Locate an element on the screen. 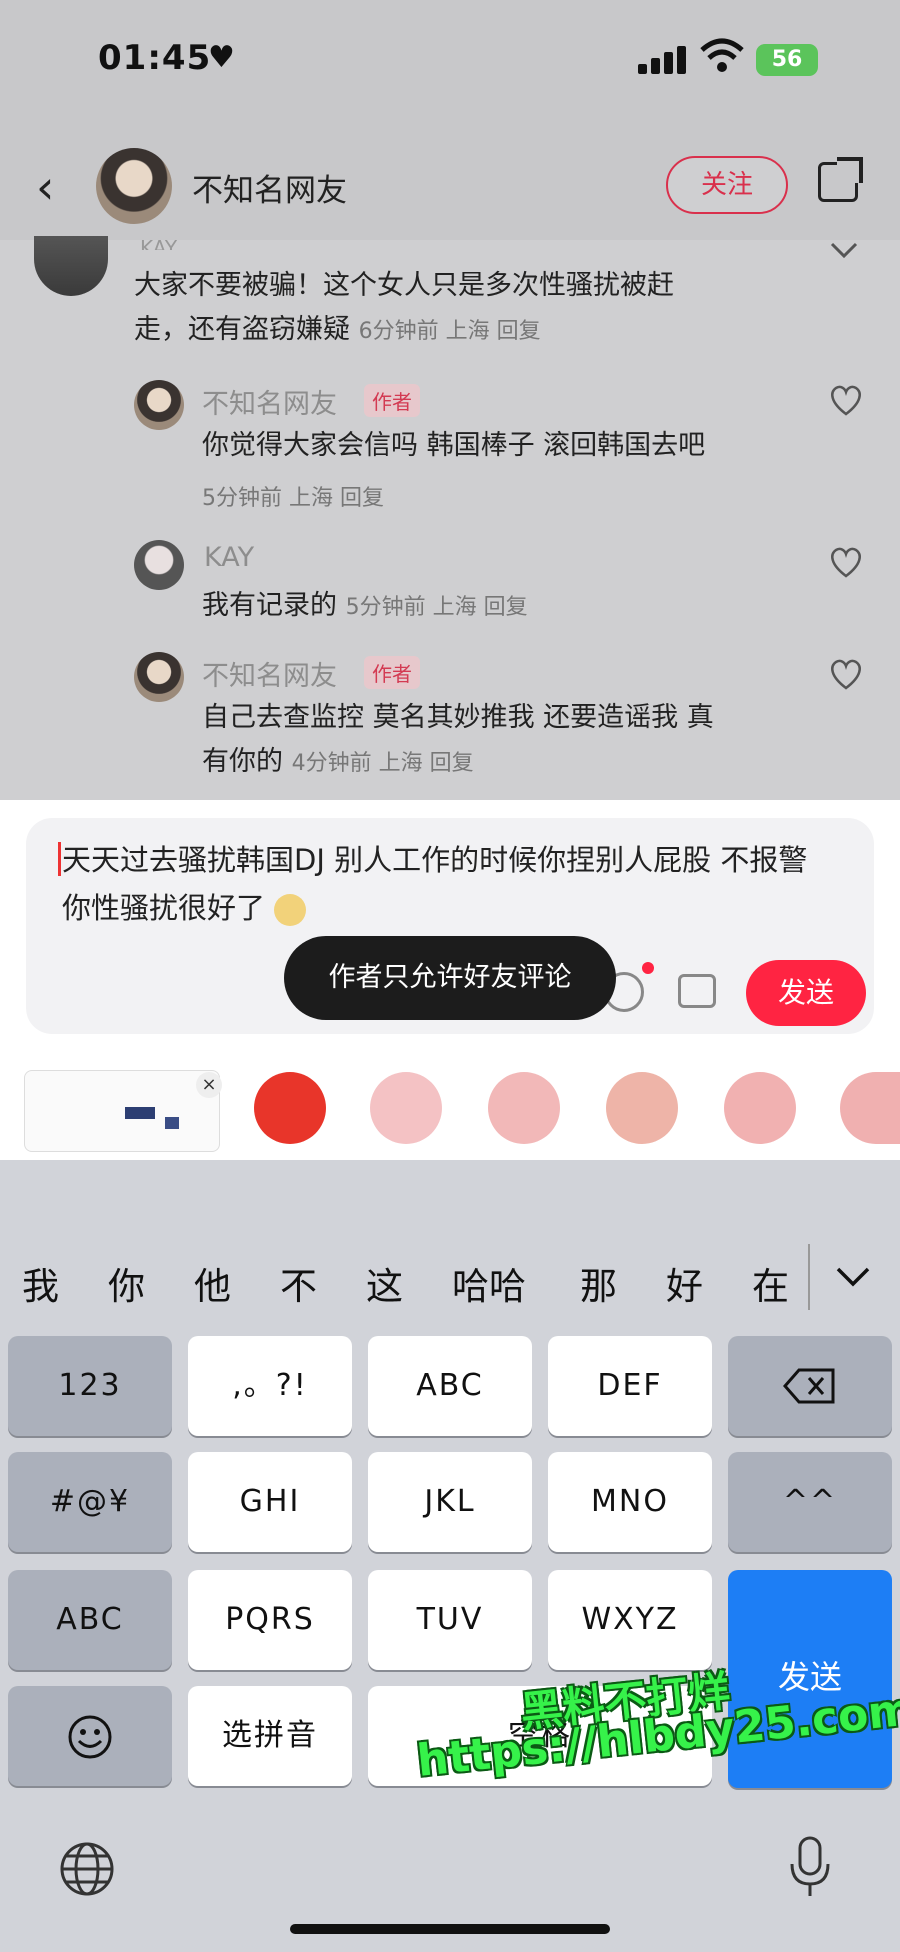  candidate-word: 好 is located at coordinates (684, 1283).